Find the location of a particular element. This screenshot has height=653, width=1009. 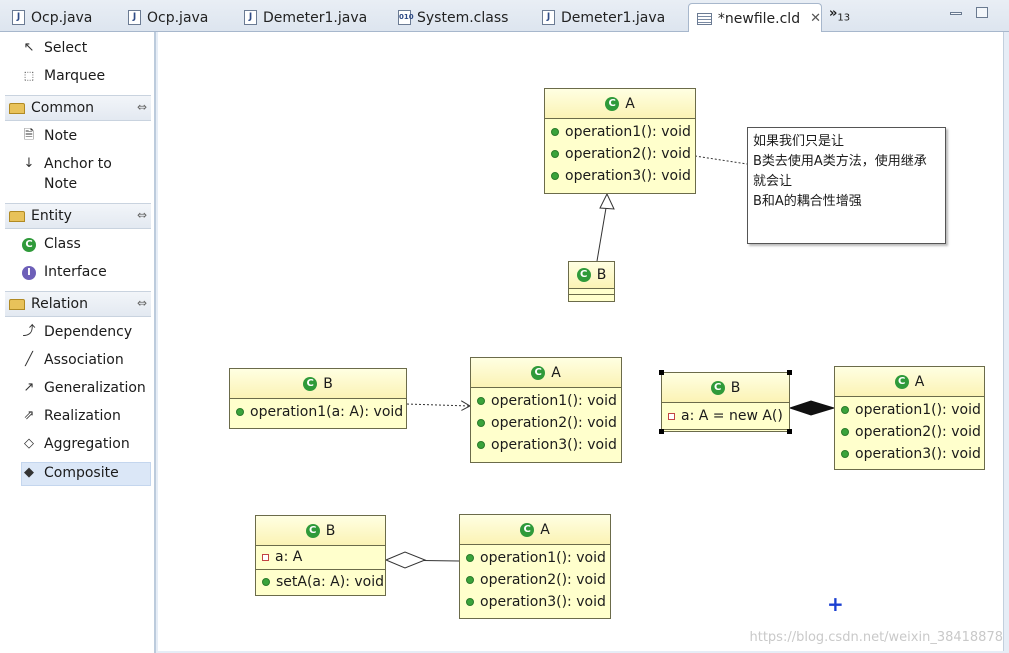

operation-label: operation1(): void is located at coordinates (628, 132).